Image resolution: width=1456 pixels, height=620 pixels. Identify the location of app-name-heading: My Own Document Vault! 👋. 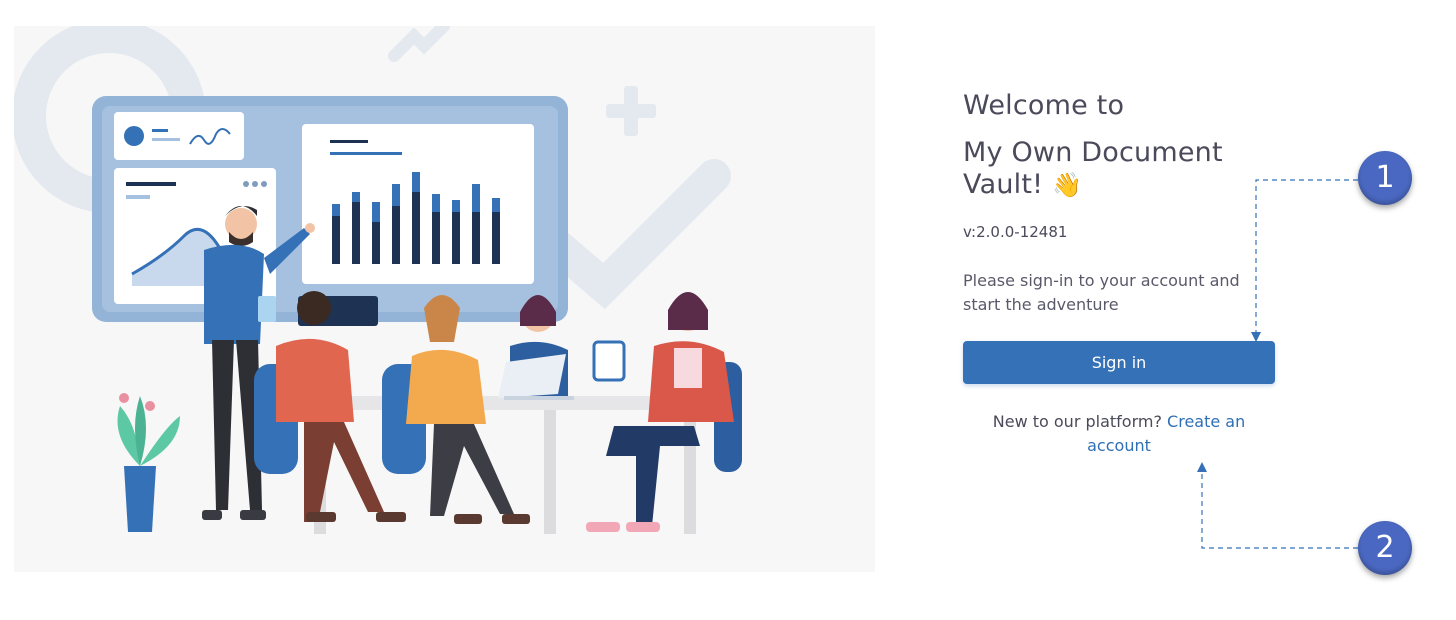
(1119, 169).